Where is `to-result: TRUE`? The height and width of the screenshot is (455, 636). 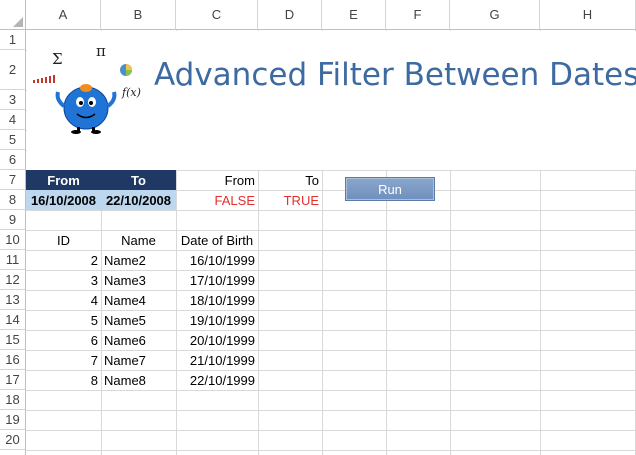
to-result: TRUE is located at coordinates (290, 200).